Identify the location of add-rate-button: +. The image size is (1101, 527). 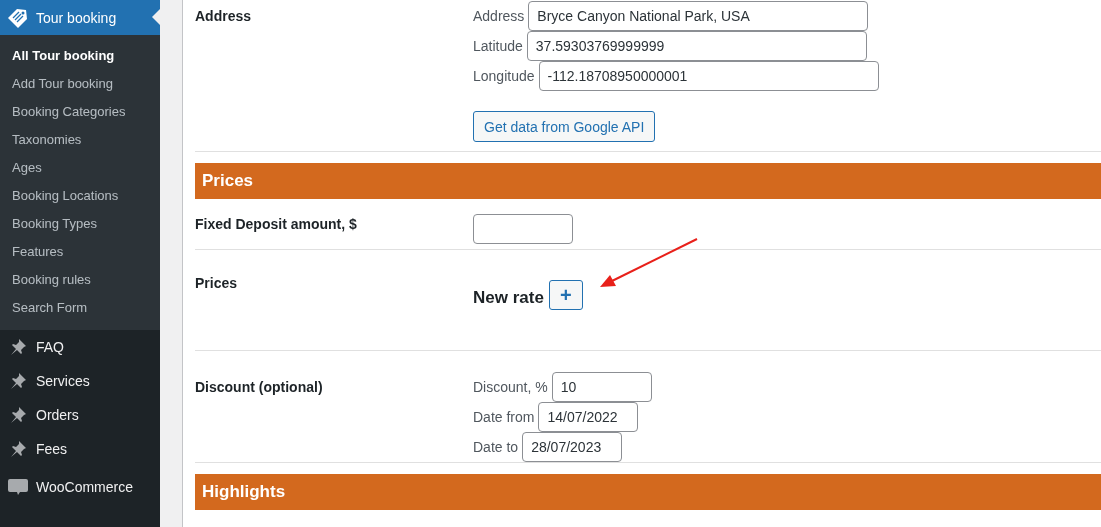
(565, 295).